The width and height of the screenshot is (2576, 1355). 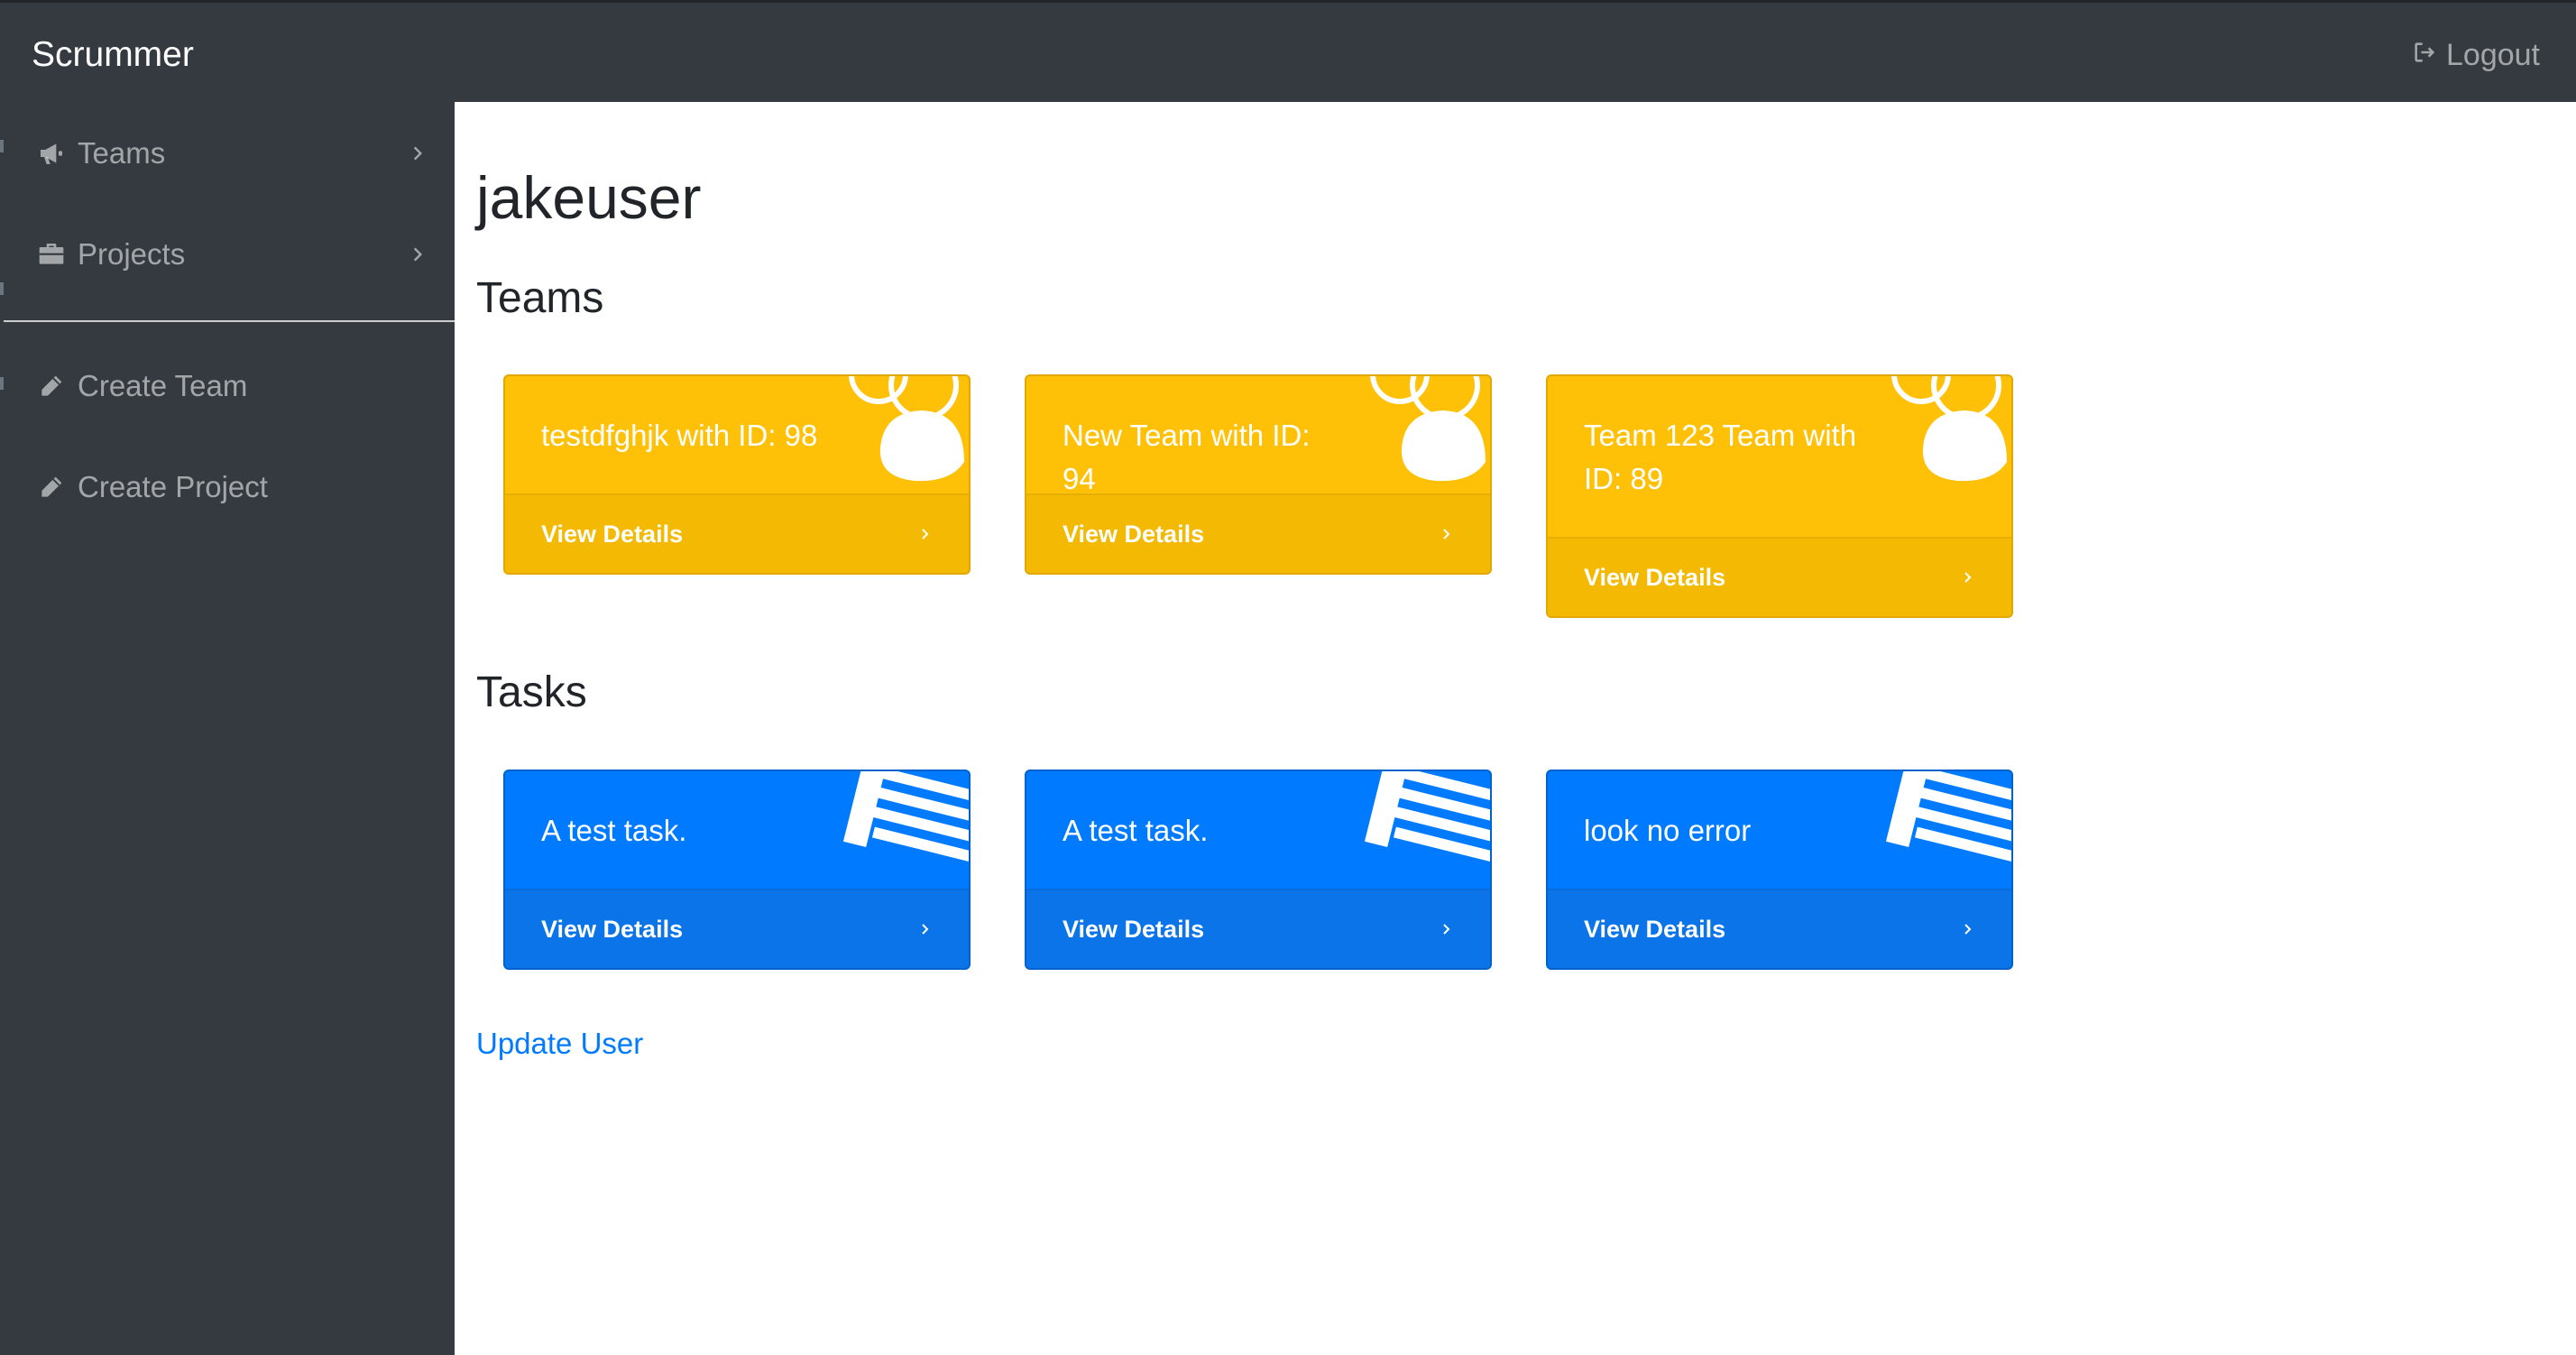 I want to click on sidebar-item-projects: Projects, so click(x=227, y=255).